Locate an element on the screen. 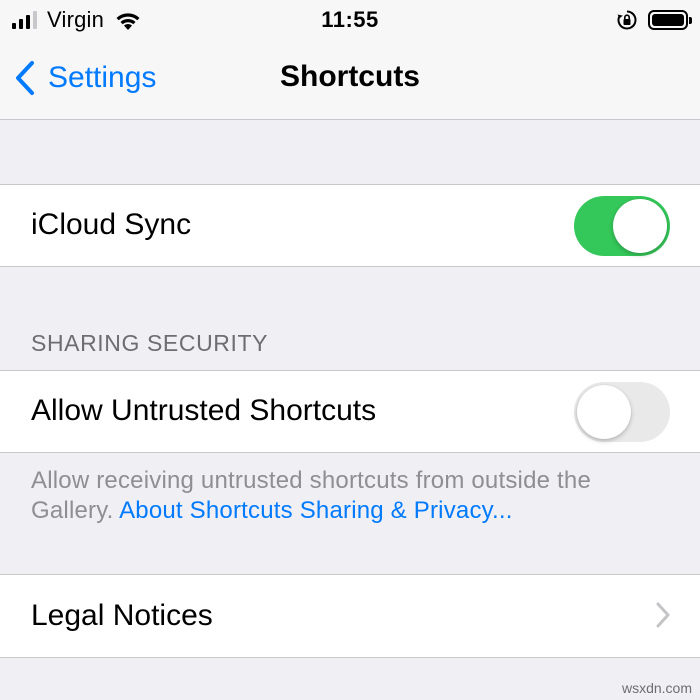 The width and height of the screenshot is (700, 700). sharing-security-header: SHARING SECURITY is located at coordinates (150, 343).